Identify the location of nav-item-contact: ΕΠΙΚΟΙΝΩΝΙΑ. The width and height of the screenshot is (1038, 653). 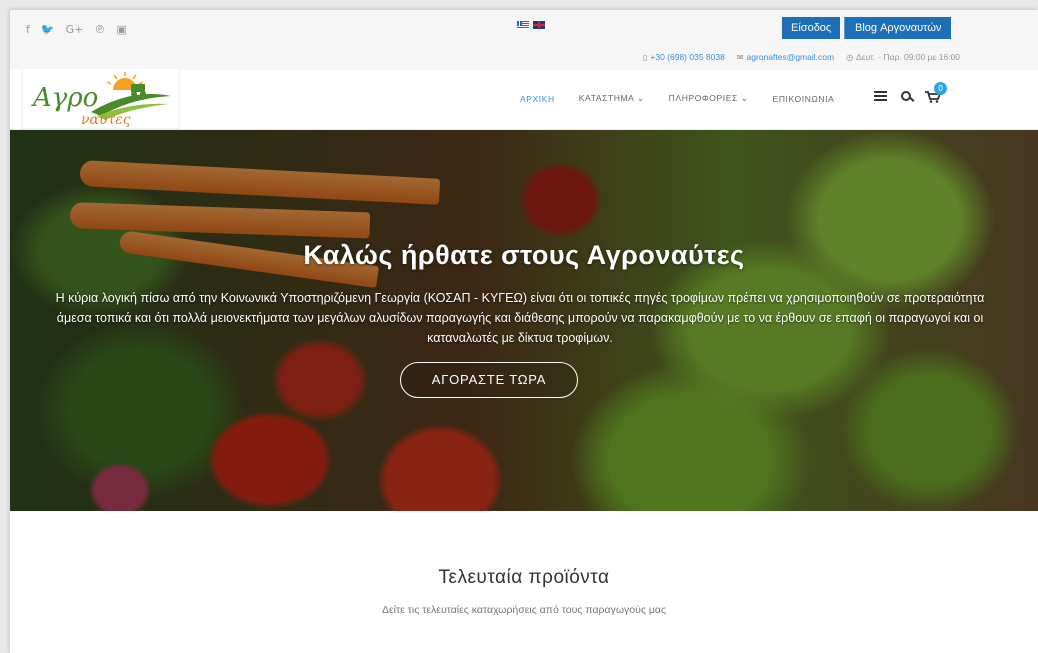
(804, 99).